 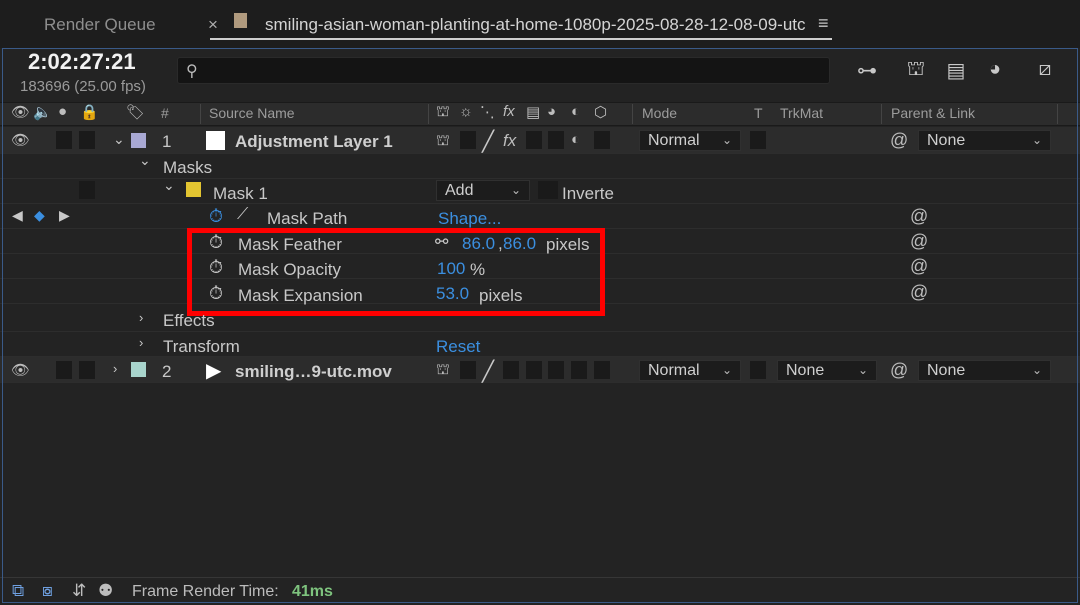 What do you see at coordinates (314, 142) in the screenshot?
I see `layer-name: Adjustment Layer 1` at bounding box center [314, 142].